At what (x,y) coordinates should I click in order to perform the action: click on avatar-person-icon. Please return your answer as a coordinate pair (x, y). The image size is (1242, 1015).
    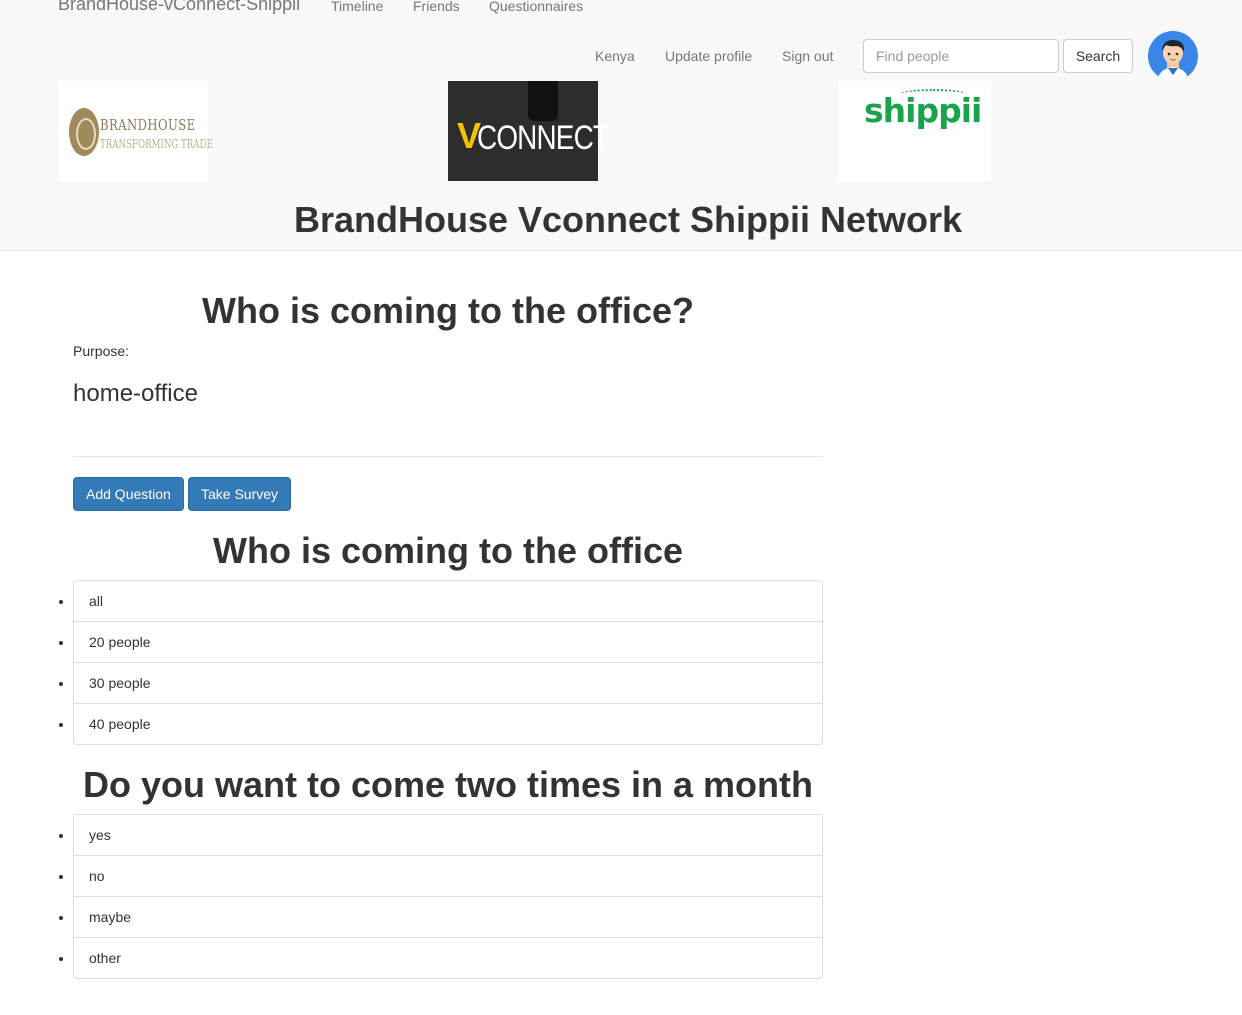
    Looking at the image, I should click on (1173, 60).